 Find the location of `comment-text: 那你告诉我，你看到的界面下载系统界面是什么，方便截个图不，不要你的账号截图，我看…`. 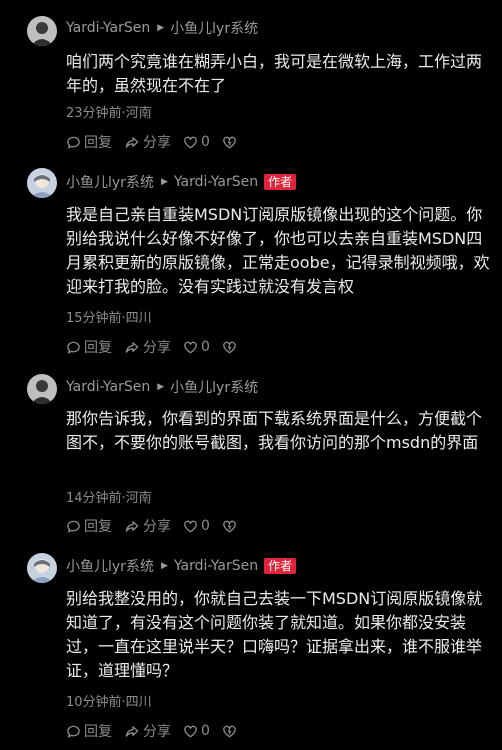

comment-text: 那你告诉我，你看到的界面下载系统界面是什么，方便截个图不，不要你的账号截图，我看… is located at coordinates (274, 430).